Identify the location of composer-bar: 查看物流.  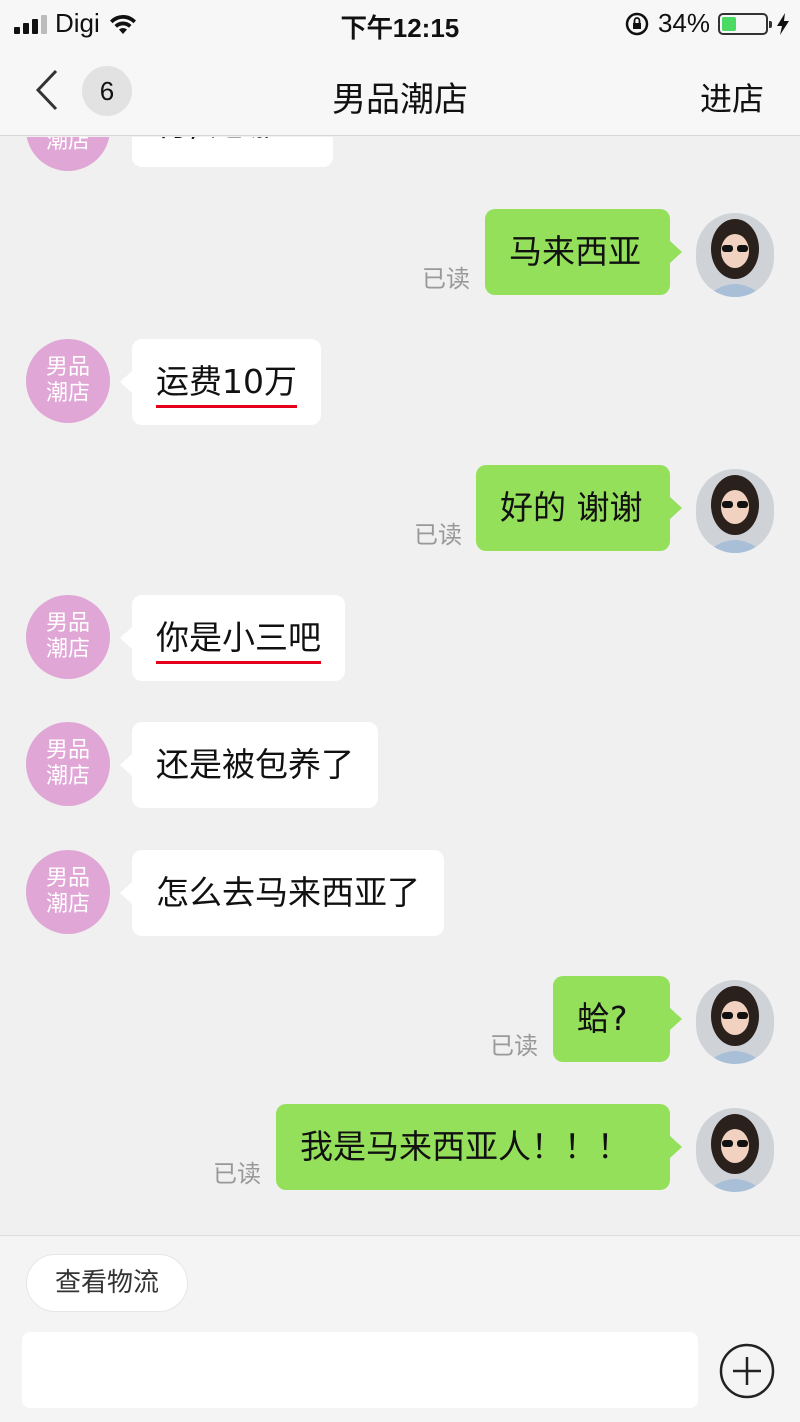
(400, 1328).